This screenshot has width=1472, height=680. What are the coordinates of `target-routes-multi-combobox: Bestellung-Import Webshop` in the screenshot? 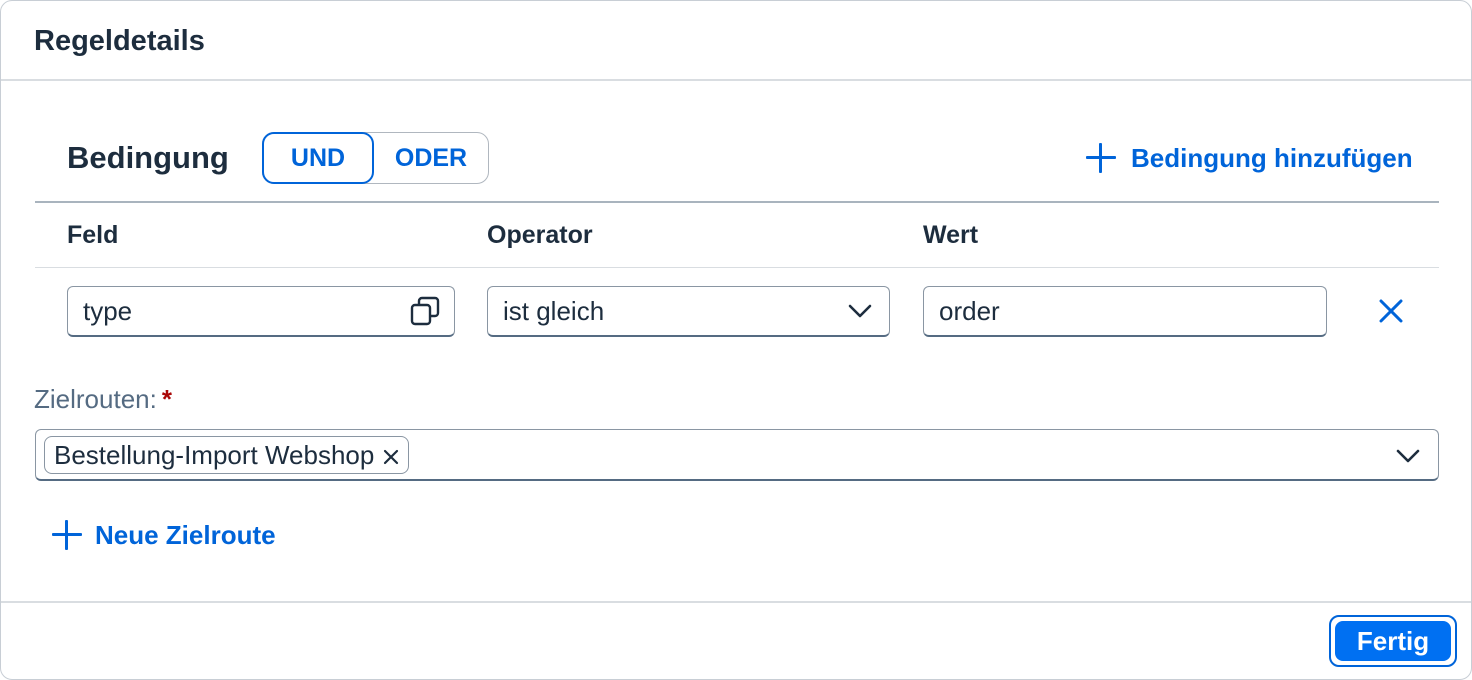 It's located at (737, 455).